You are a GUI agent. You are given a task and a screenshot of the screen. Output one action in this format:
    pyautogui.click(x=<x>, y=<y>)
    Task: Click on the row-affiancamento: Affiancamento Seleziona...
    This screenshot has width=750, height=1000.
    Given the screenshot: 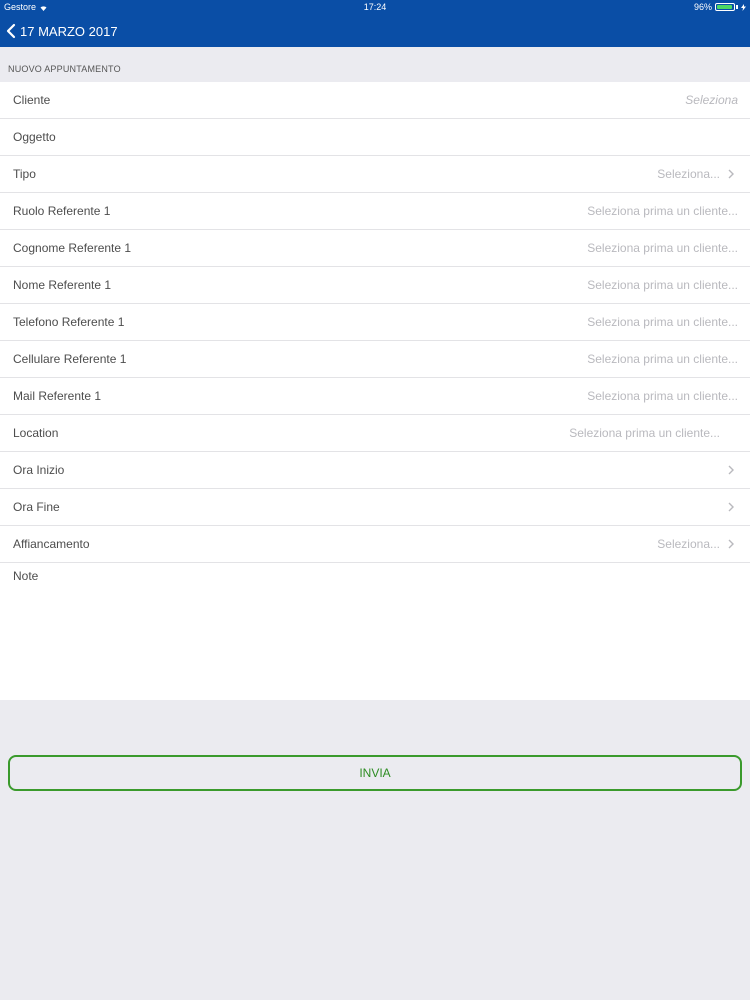 What is the action you would take?
    pyautogui.click(x=375, y=544)
    